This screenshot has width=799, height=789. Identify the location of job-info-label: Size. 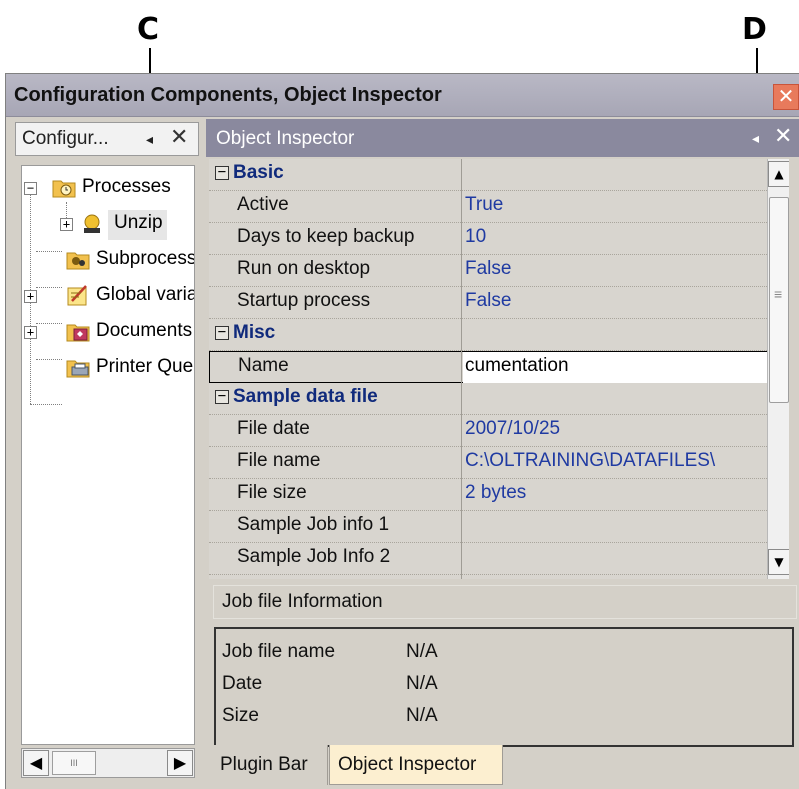
(240, 715).